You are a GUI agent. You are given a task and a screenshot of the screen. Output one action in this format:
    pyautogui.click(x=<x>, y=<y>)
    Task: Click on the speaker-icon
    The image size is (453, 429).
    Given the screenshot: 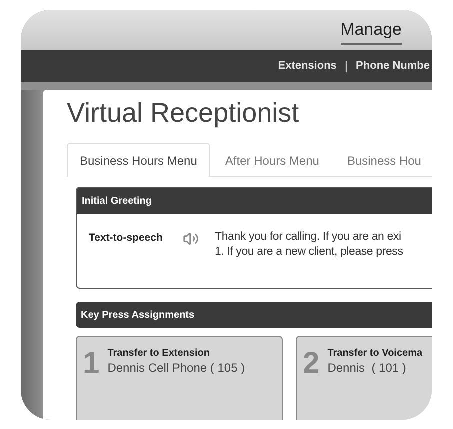 What is the action you would take?
    pyautogui.click(x=191, y=239)
    